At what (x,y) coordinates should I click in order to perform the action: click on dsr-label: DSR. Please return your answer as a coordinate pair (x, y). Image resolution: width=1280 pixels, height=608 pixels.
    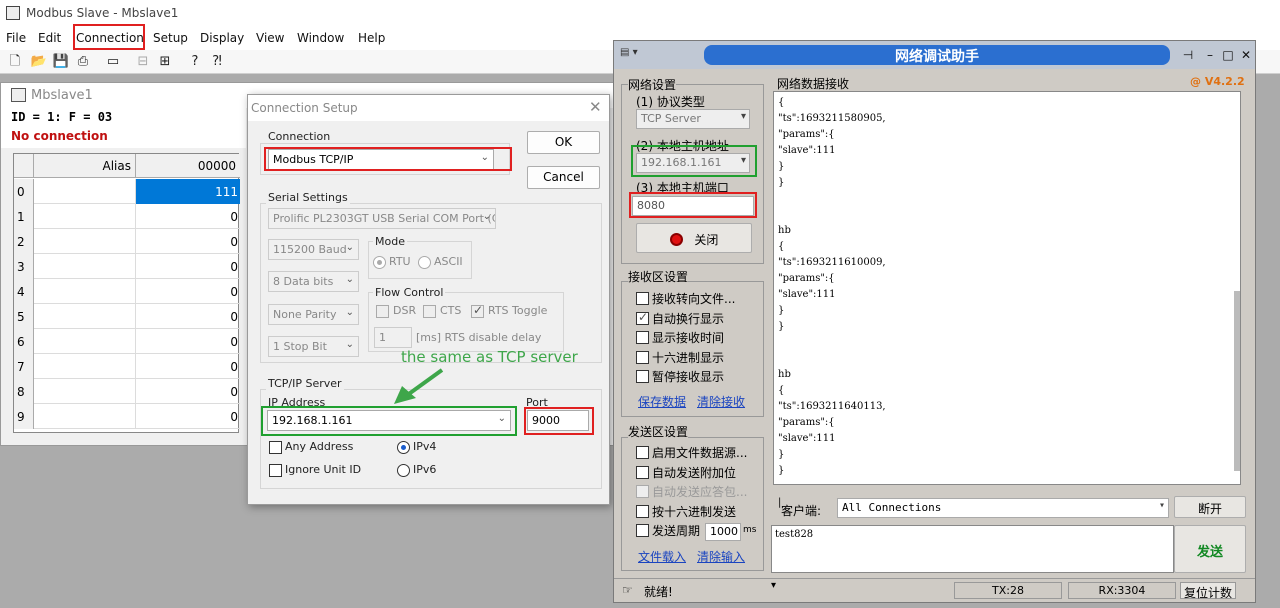
    Looking at the image, I should click on (405, 310).